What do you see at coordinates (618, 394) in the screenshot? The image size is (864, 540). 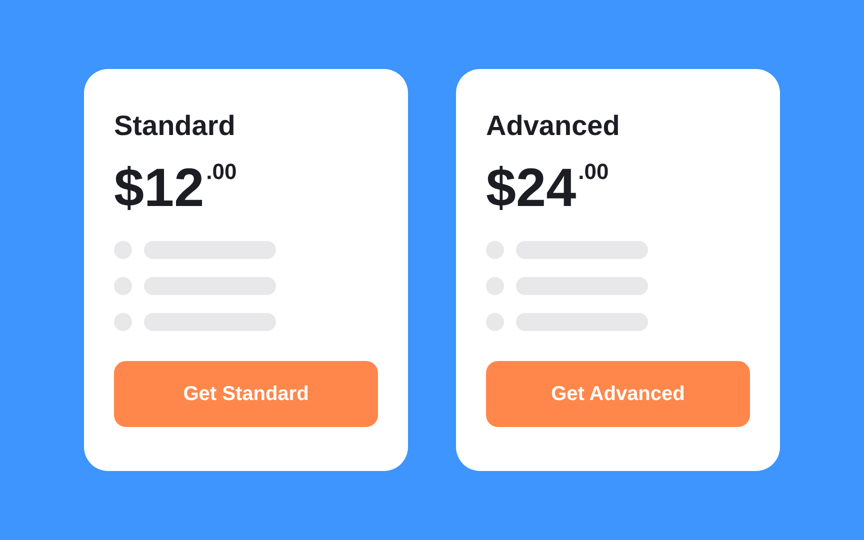 I see `get-plan-button: Get Advanced` at bounding box center [618, 394].